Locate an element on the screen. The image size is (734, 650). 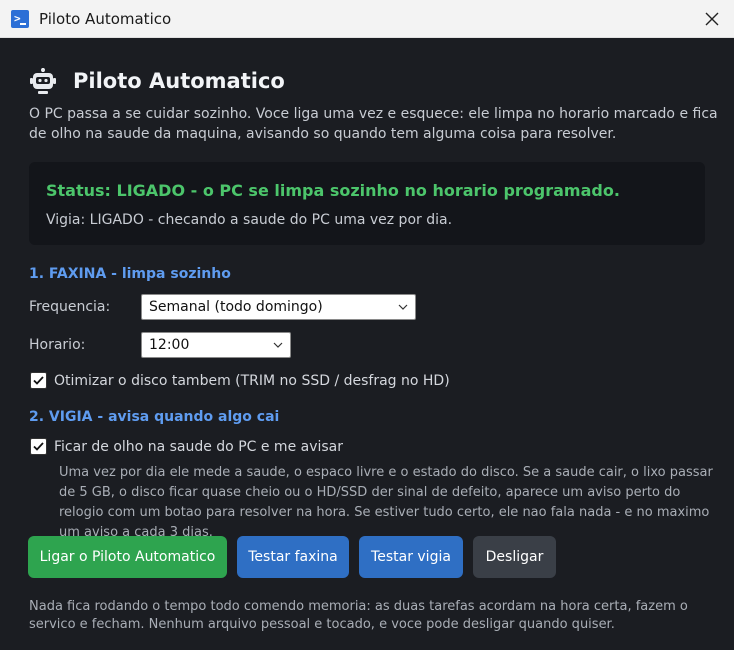
robot-icon is located at coordinates (43, 81).